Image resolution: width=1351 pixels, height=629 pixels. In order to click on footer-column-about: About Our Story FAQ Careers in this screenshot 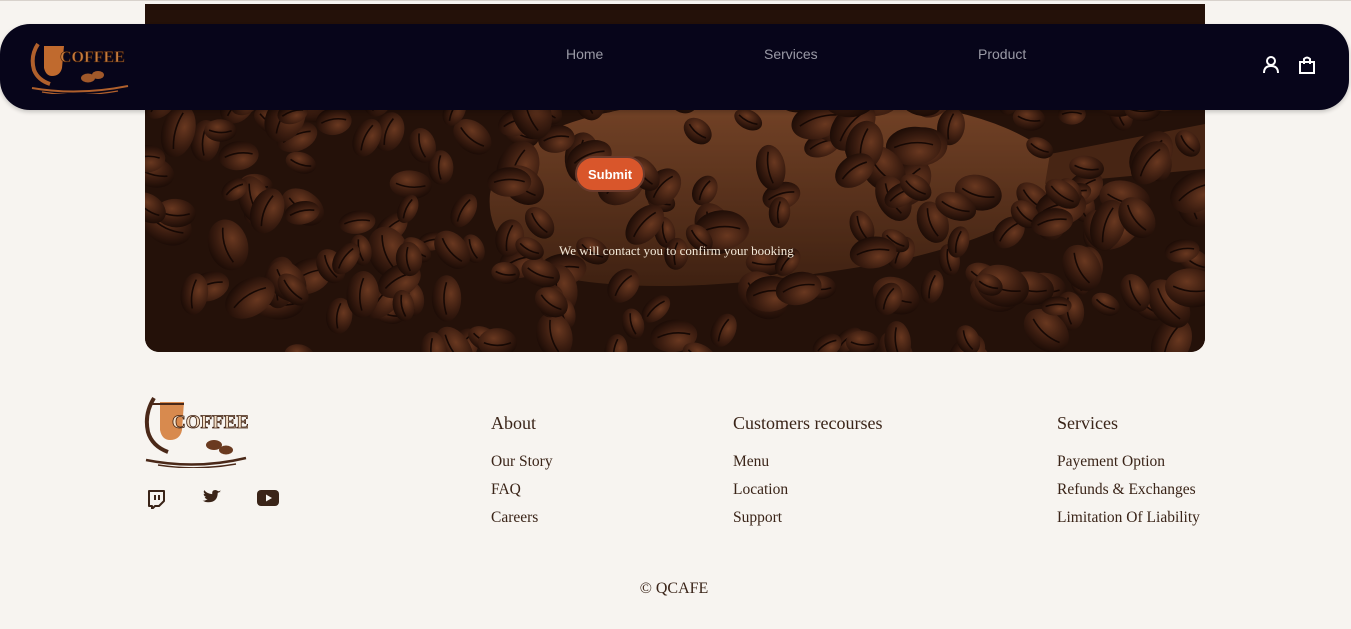, I will do `click(522, 472)`.